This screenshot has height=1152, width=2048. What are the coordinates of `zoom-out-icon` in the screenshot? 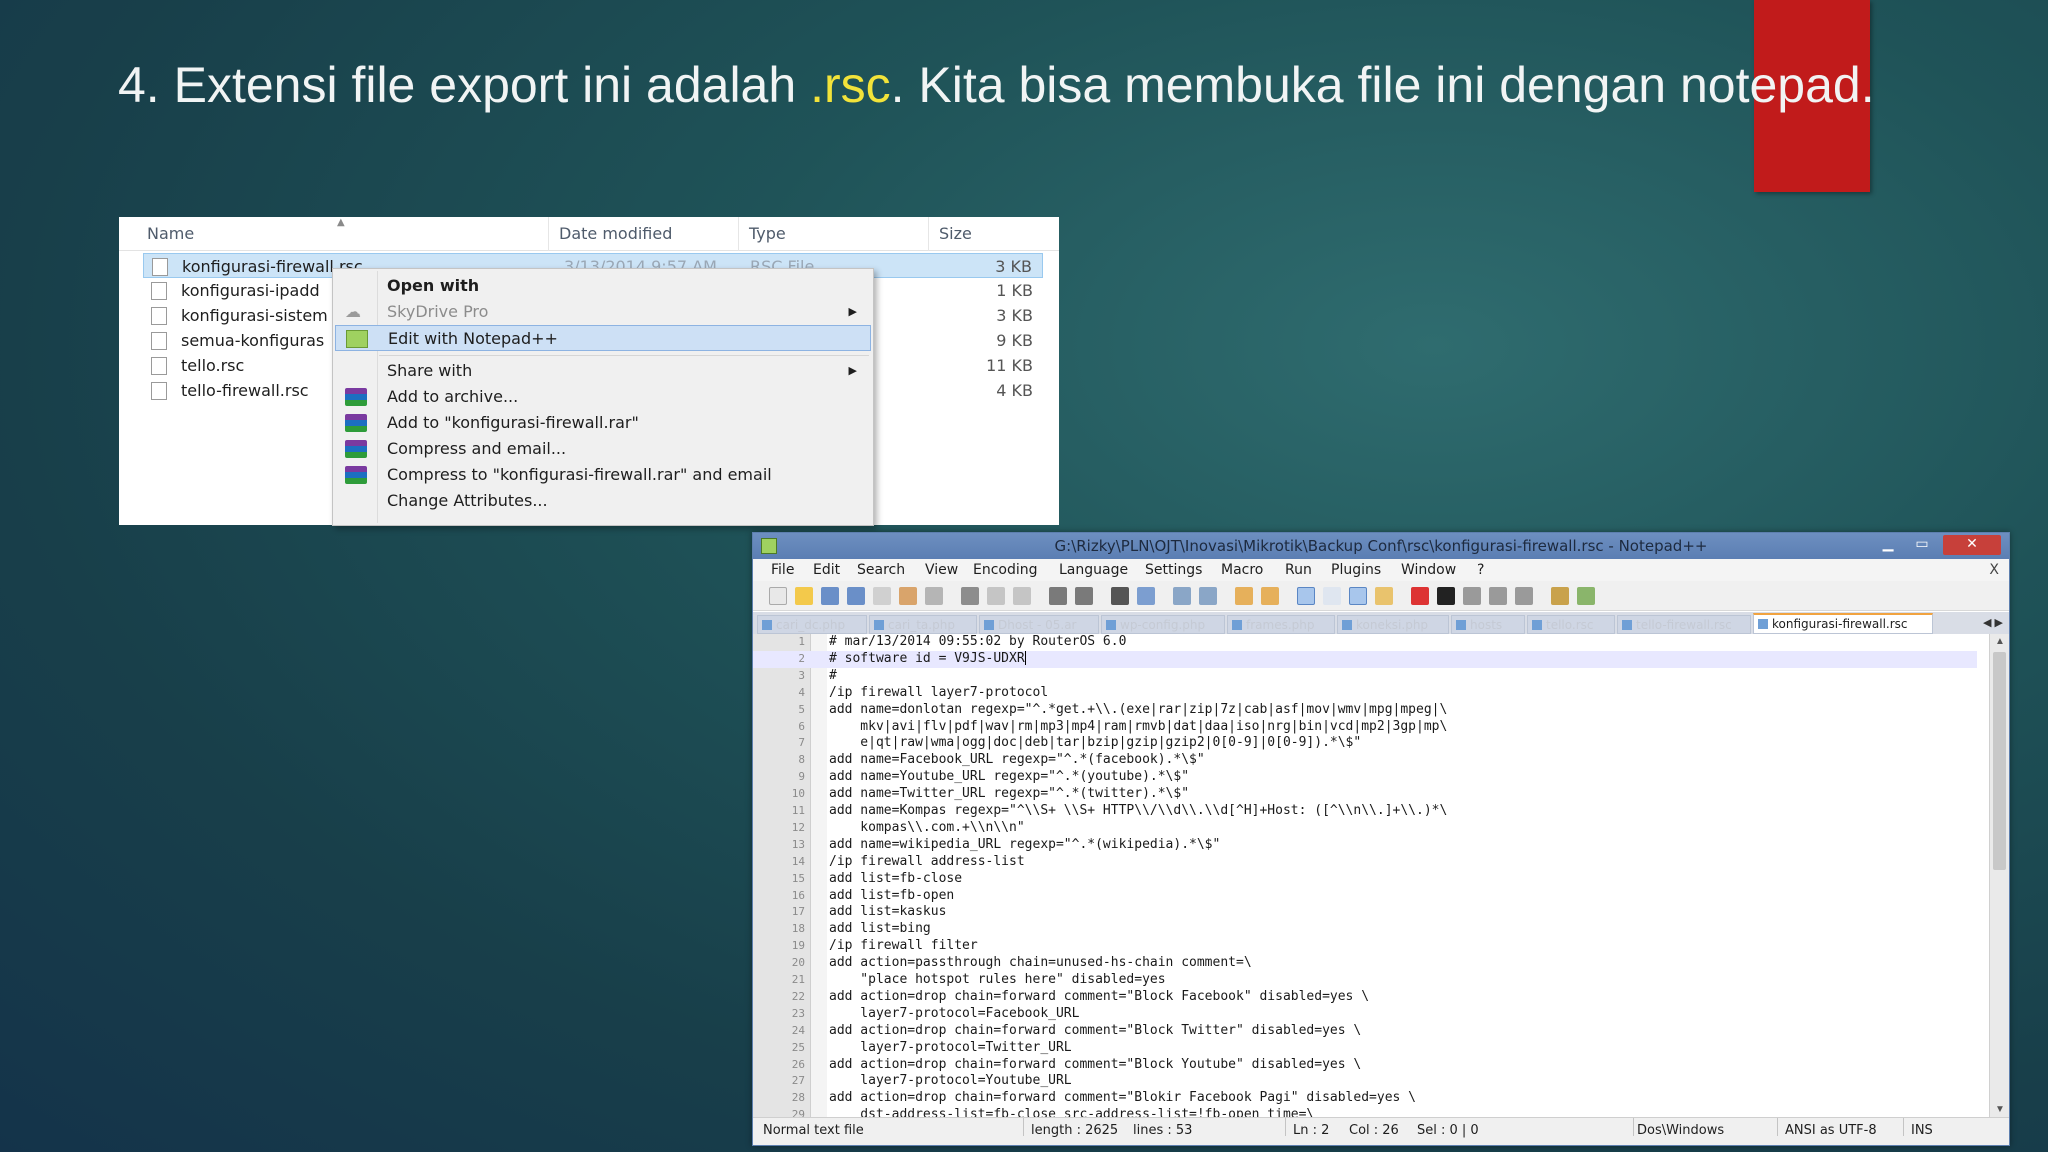 It's located at (1208, 596).